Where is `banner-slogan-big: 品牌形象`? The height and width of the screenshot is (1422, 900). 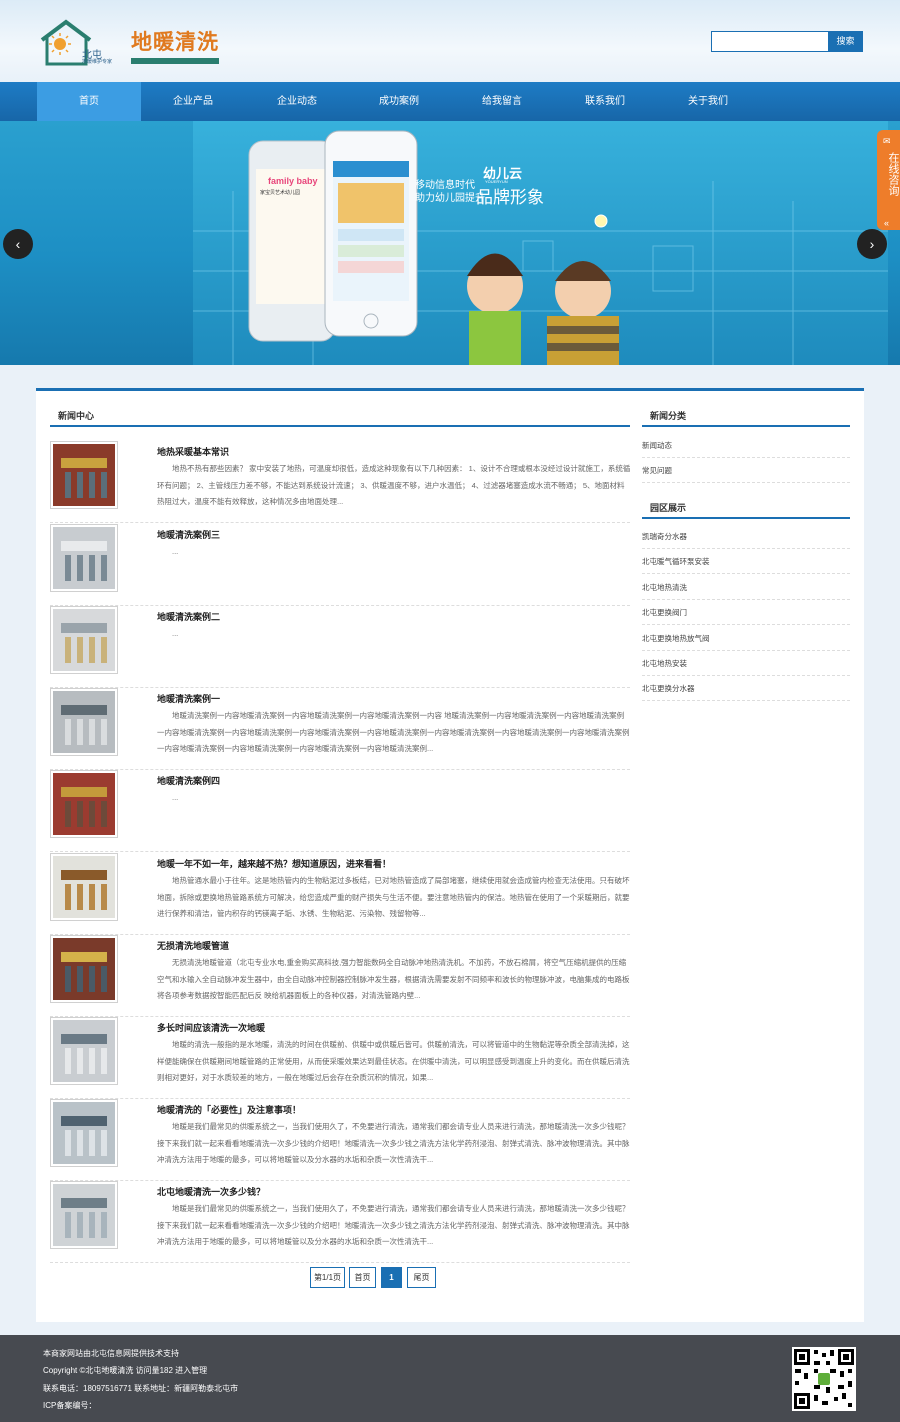
banner-slogan-big: 品牌形象 is located at coordinates (510, 197).